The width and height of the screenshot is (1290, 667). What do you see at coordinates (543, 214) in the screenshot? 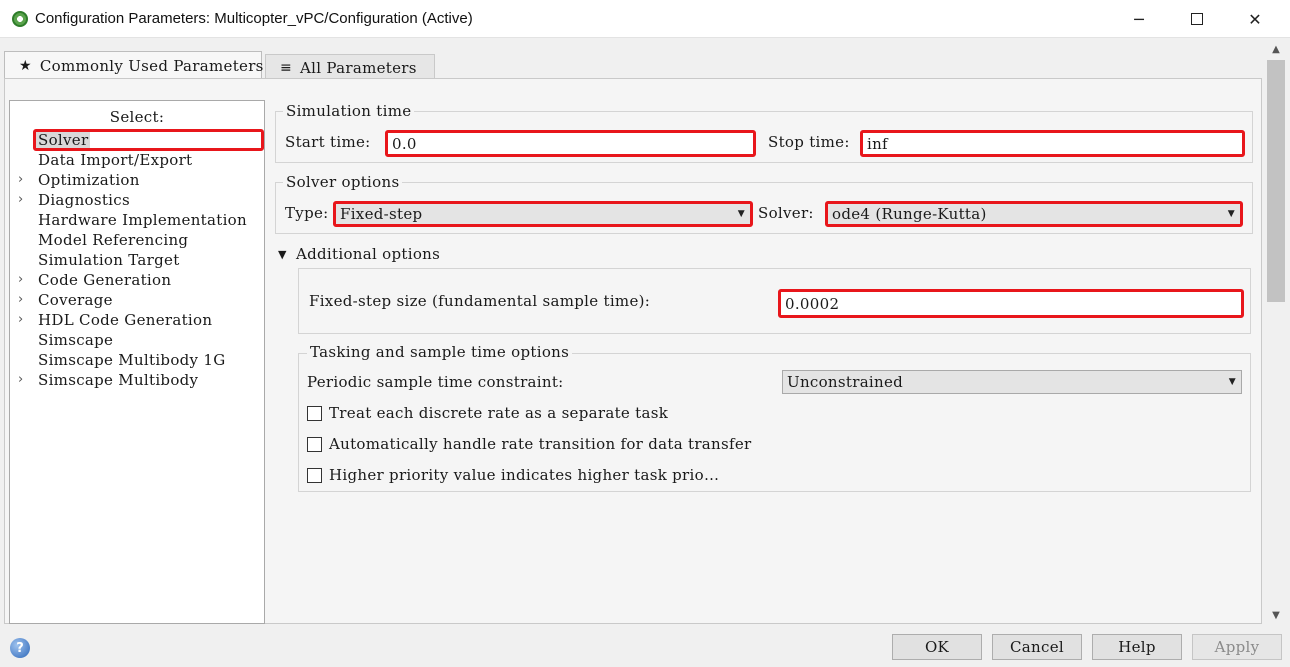
I see `solver-type-select: Fixed-step ▼` at bounding box center [543, 214].